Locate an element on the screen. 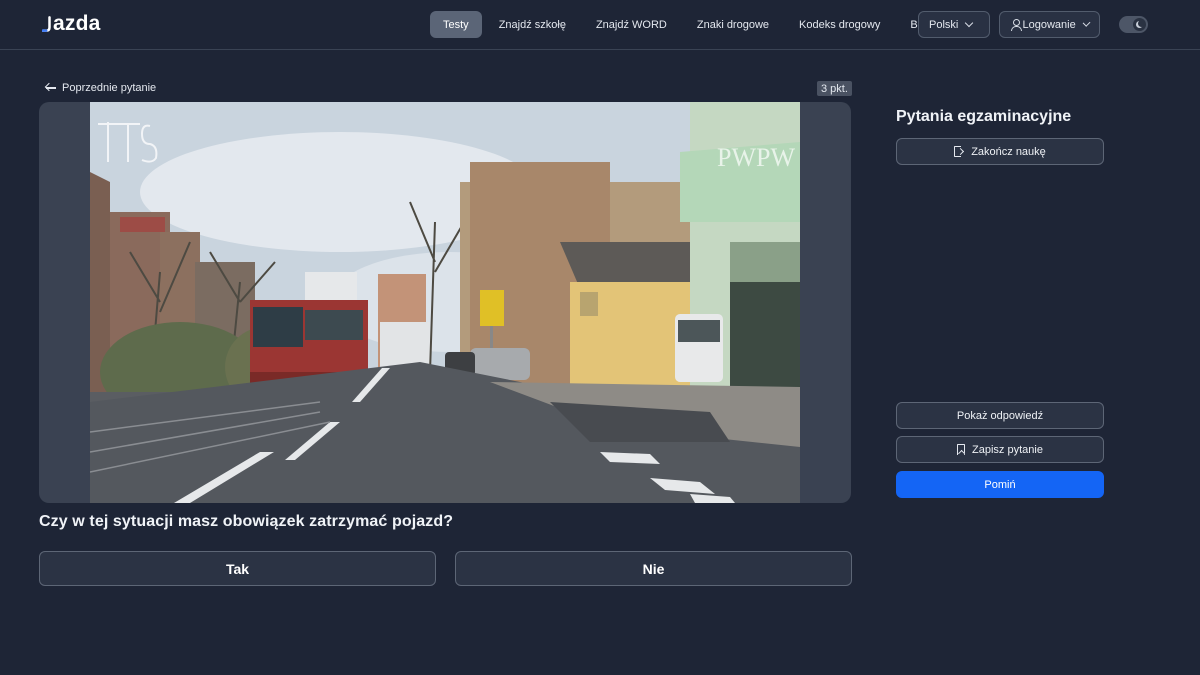 The height and width of the screenshot is (675, 1200). watermark-pwpw: PWPW is located at coordinates (756, 157).